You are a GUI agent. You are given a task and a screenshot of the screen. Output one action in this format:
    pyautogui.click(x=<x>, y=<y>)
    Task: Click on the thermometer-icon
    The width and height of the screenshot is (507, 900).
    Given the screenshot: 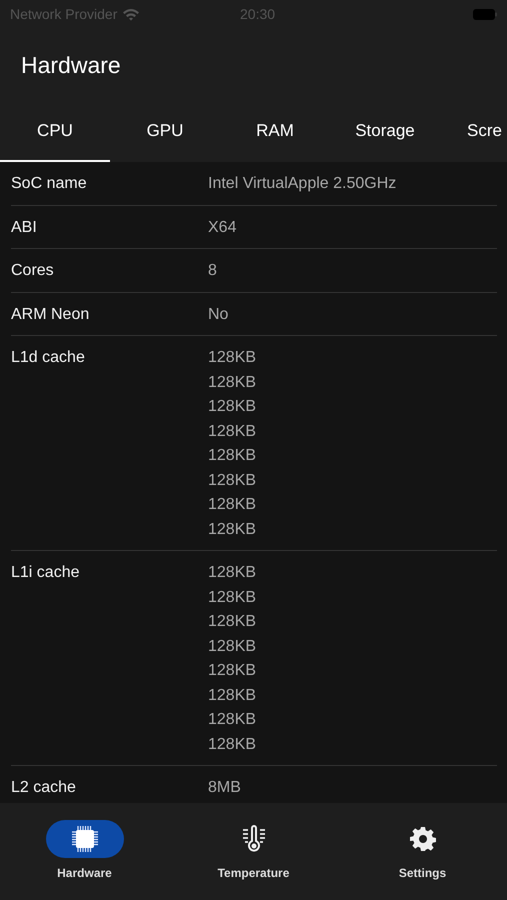 What is the action you would take?
    pyautogui.click(x=253, y=839)
    